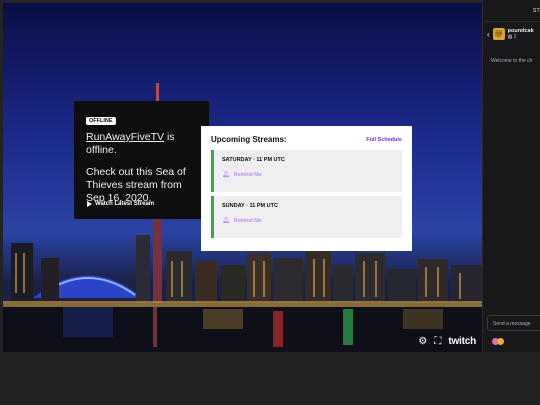 The height and width of the screenshot is (405, 540). Describe the element at coordinates (250, 206) in the screenshot. I see `schedule-time: SUNDAY · 11 PM UTC` at that location.